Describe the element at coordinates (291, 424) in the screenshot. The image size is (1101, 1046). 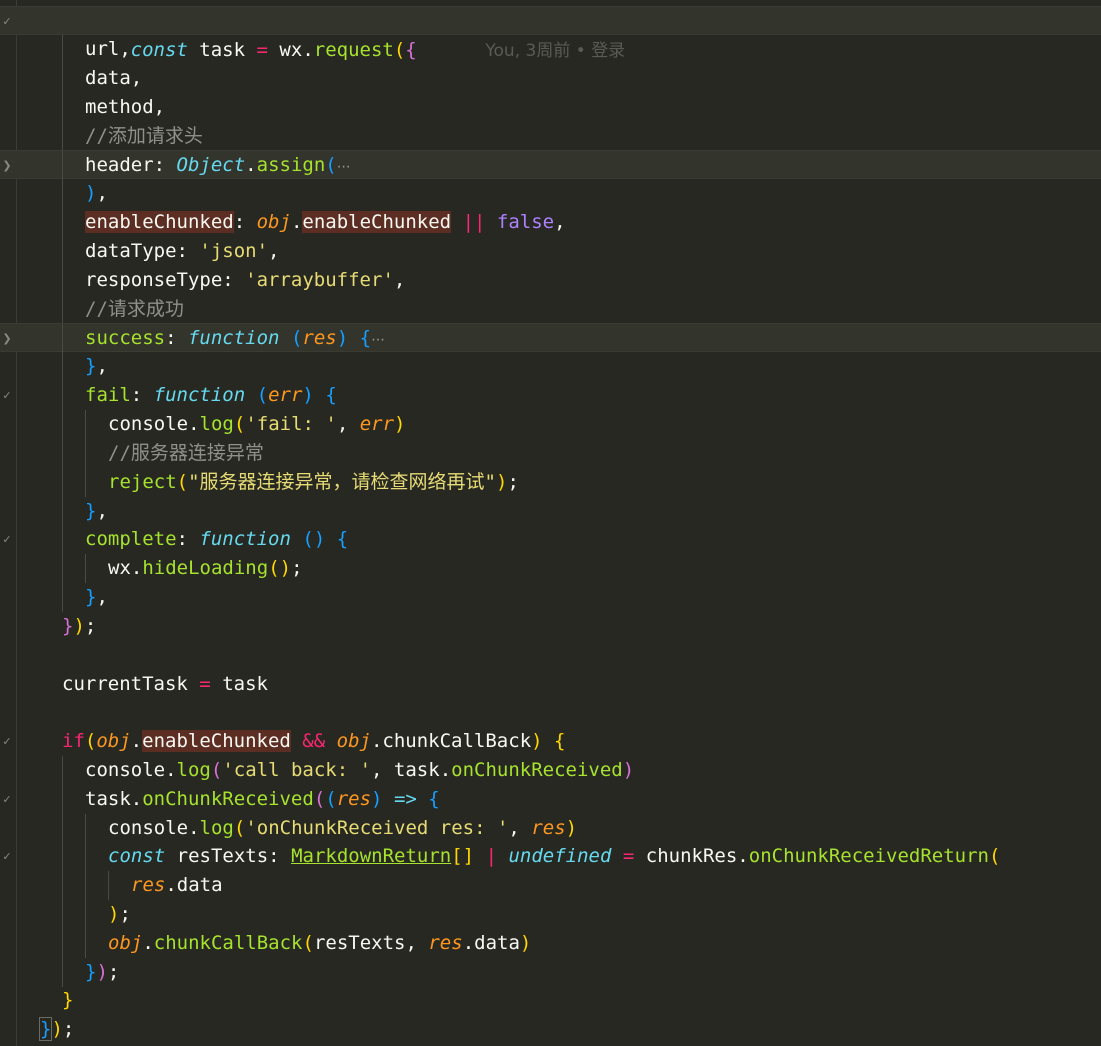
I see `string: 'fail: '` at that location.